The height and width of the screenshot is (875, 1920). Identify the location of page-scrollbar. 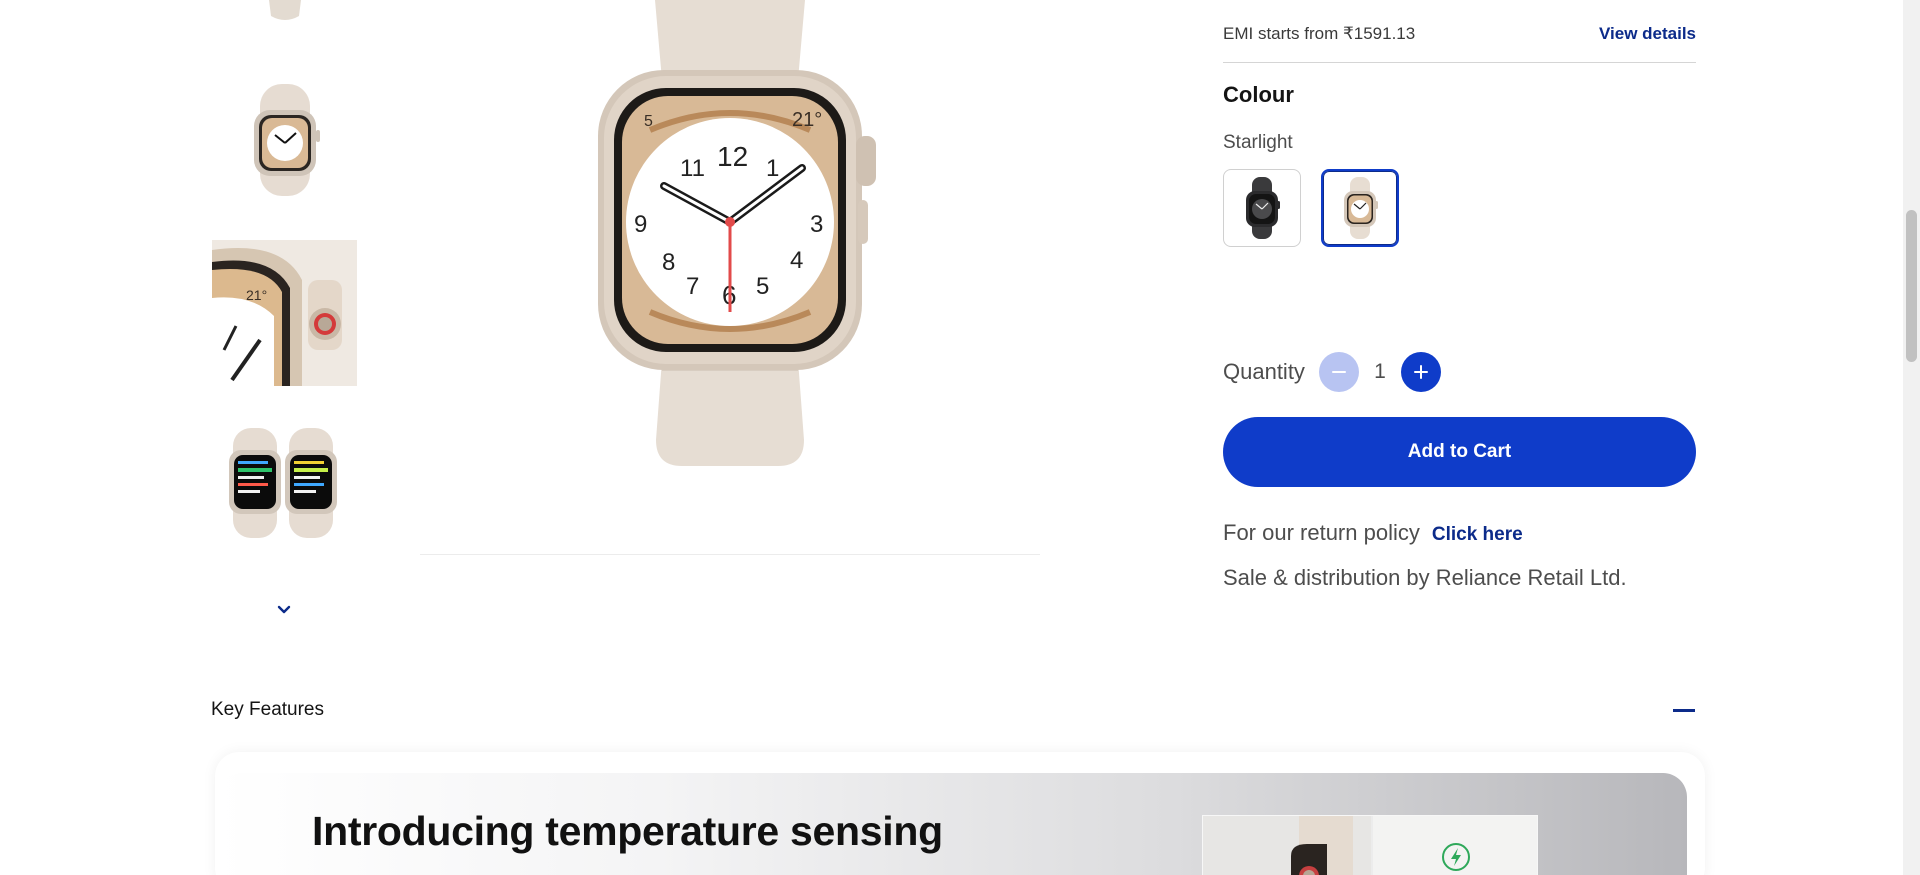
(1911, 437).